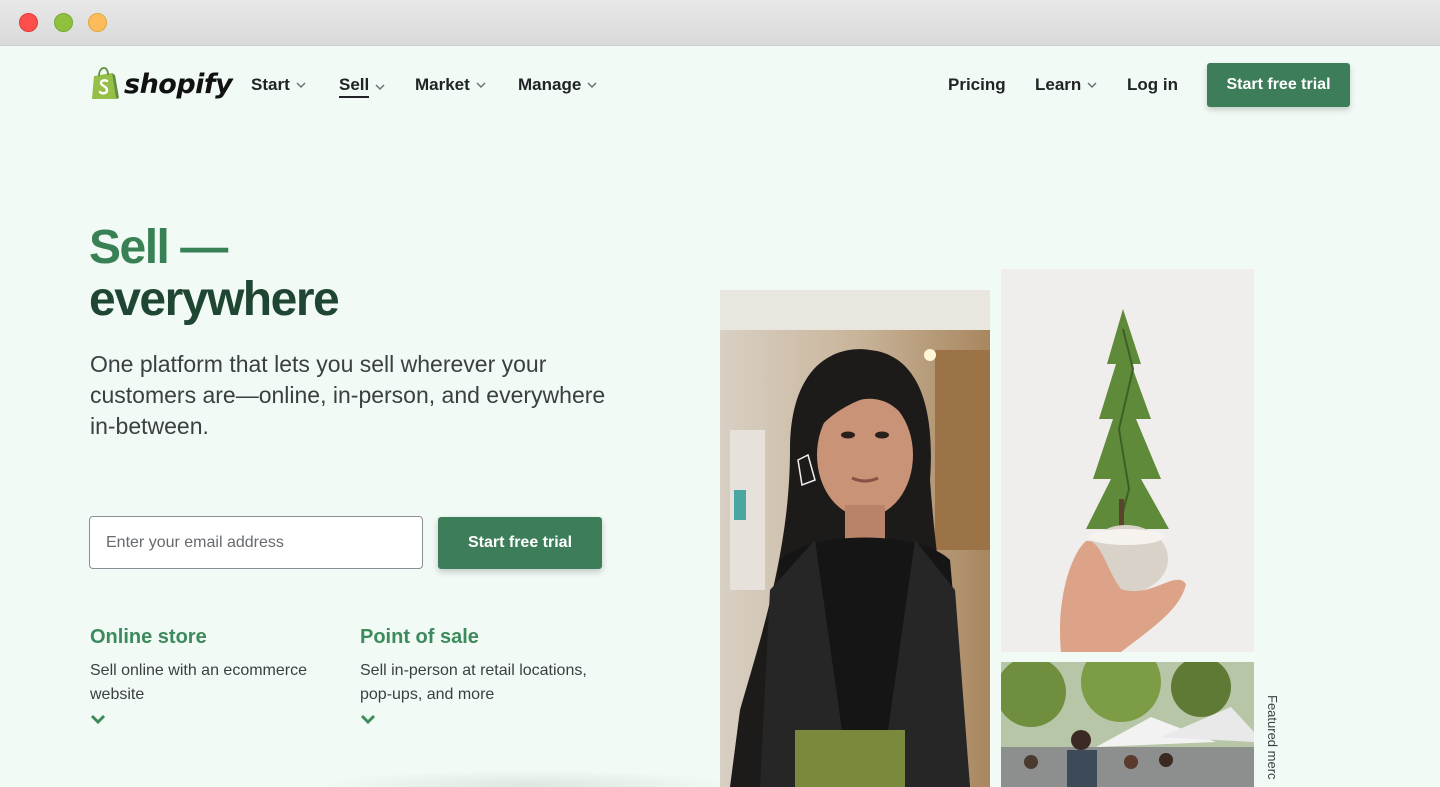 The height and width of the screenshot is (787, 1440). What do you see at coordinates (550, 84) in the screenshot?
I see `nav-manage-label: Manage` at bounding box center [550, 84].